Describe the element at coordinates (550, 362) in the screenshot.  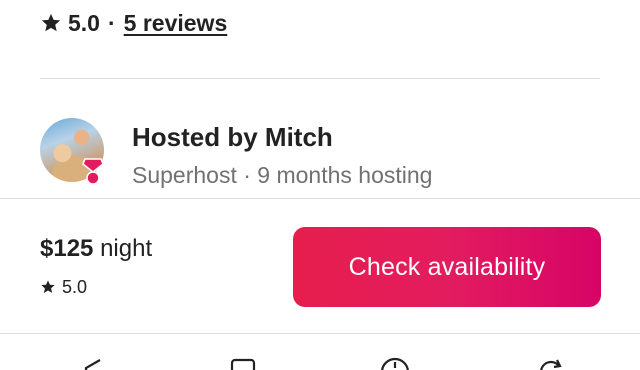
I see `refresh-icon` at that location.